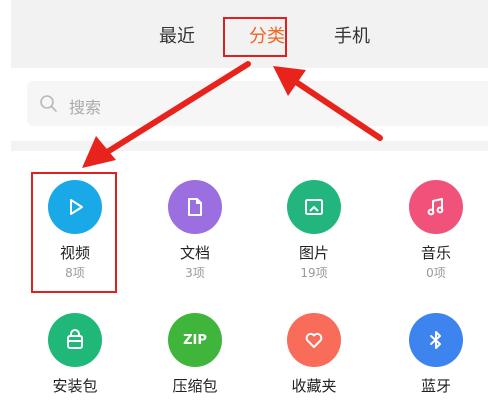 This screenshot has width=488, height=410. I want to click on image-icon, so click(314, 207).